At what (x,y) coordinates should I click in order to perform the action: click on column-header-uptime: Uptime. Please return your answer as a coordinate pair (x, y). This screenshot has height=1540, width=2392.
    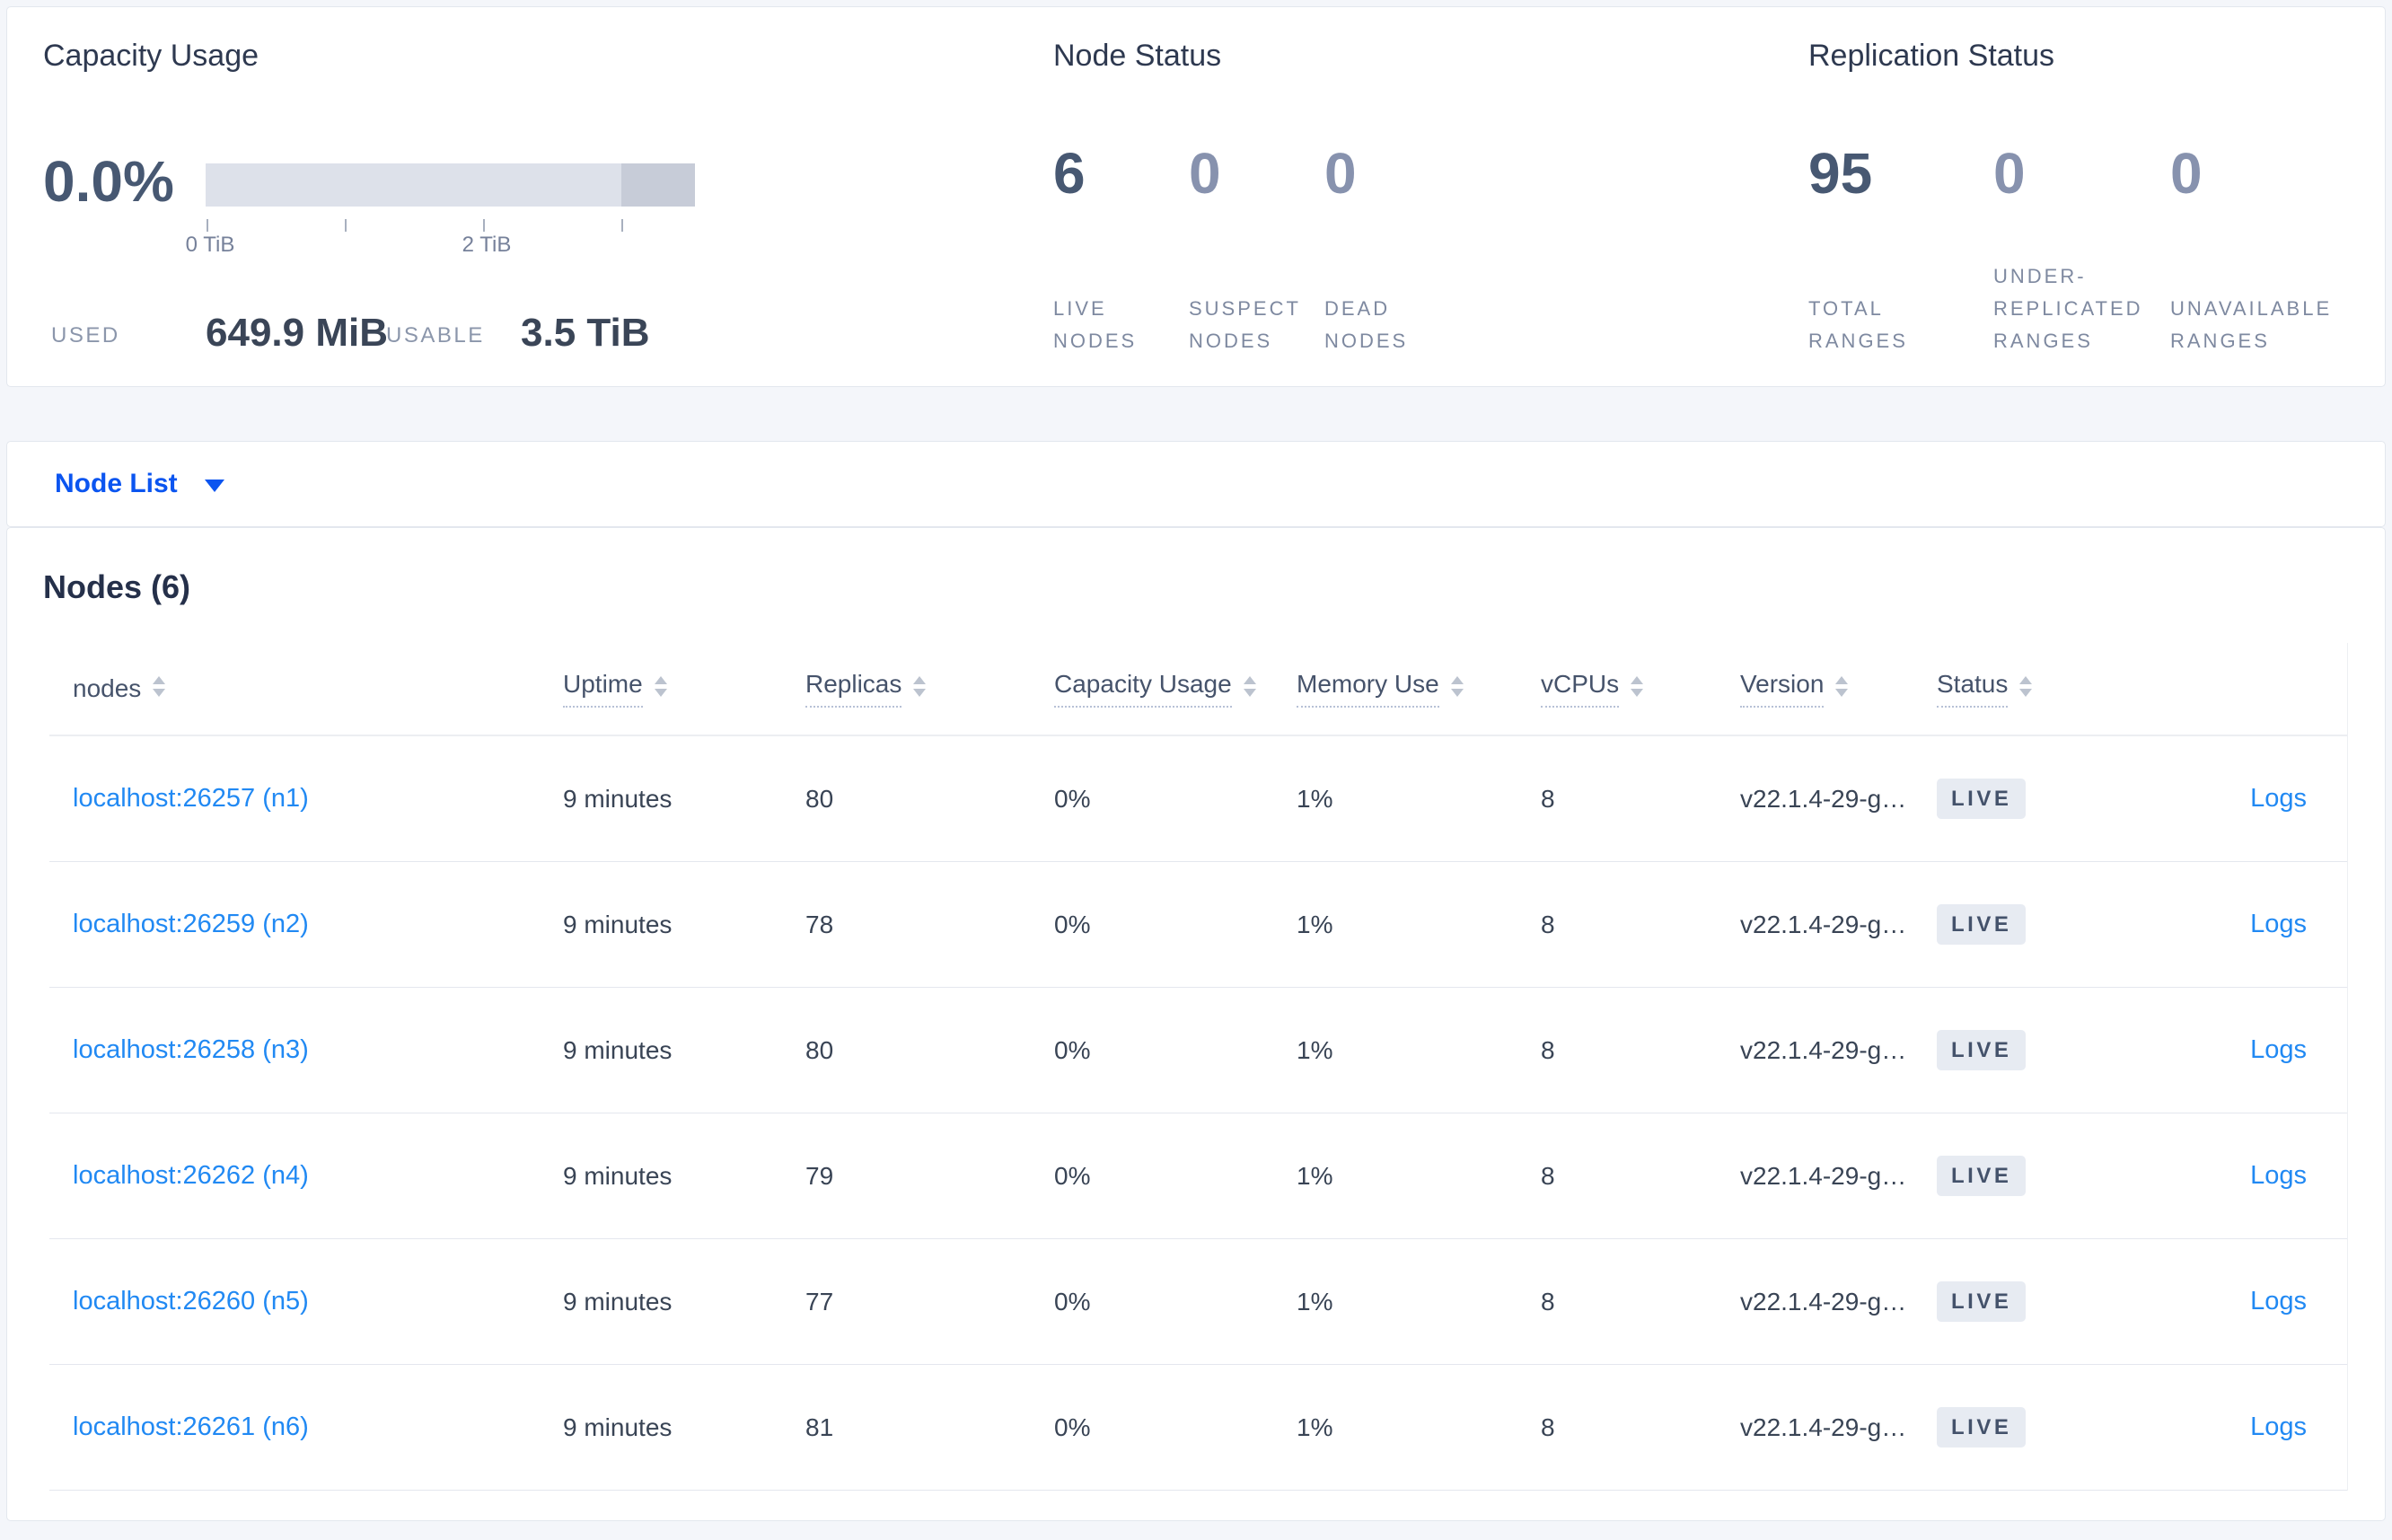
    Looking at the image, I should click on (684, 689).